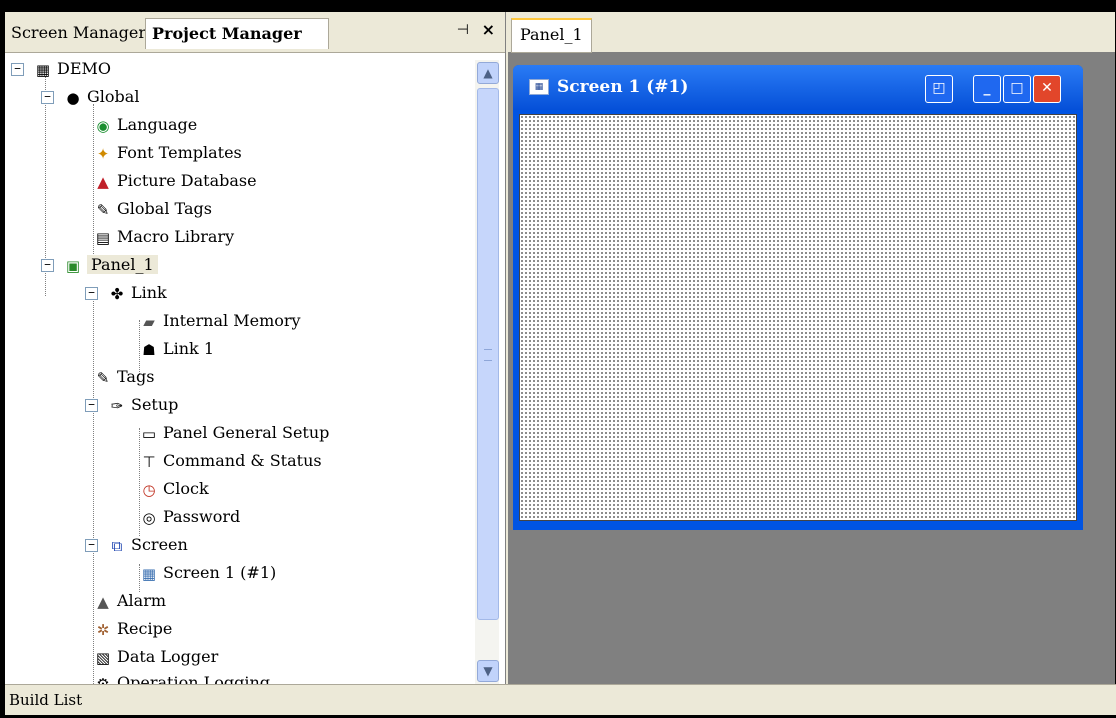 The width and height of the screenshot is (1116, 718). What do you see at coordinates (149, 433) in the screenshot?
I see `panel-setup-icon: ▭` at bounding box center [149, 433].